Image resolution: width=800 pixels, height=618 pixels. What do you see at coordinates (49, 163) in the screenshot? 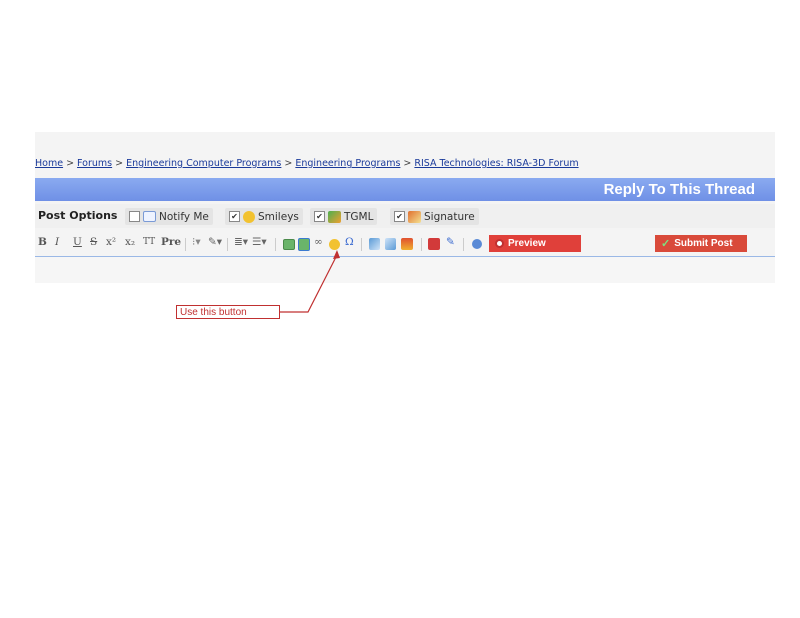
I see `breadcrumb-home: Home` at bounding box center [49, 163].